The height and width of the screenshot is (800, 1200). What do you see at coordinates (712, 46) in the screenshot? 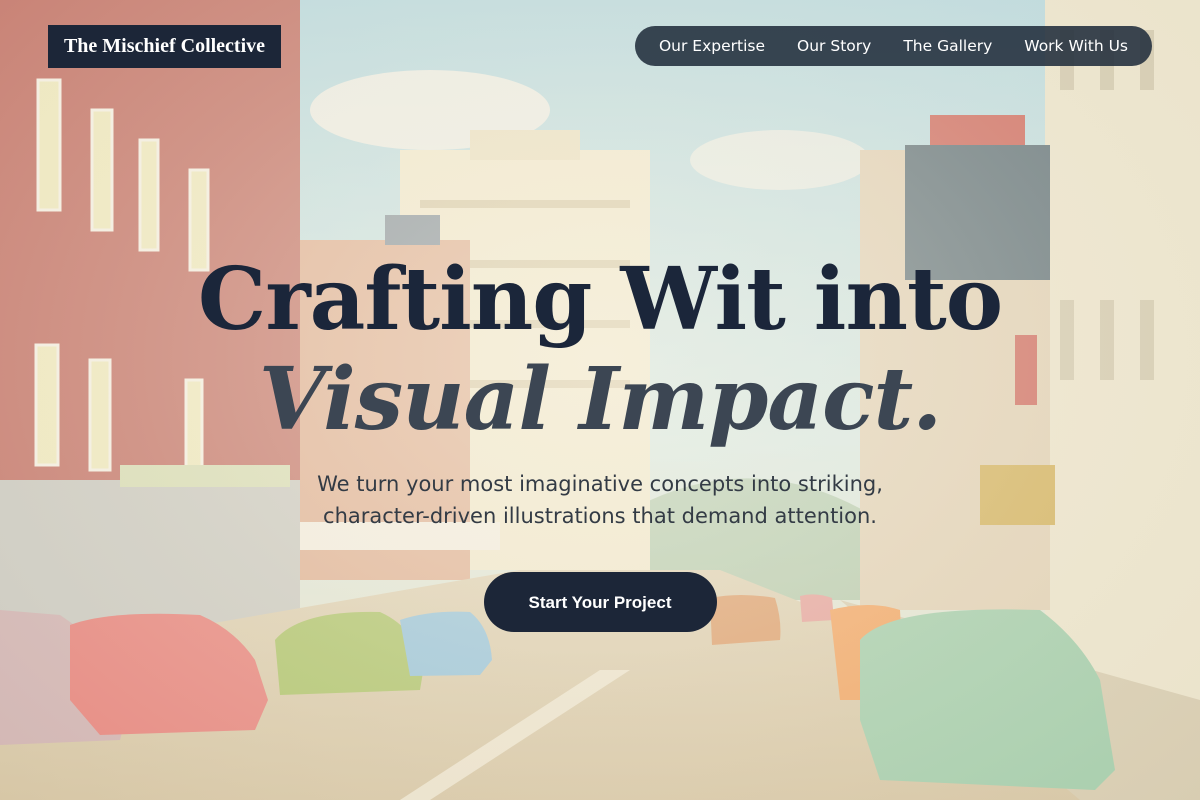
I see `nav-item-our-expertise: Our Expertise` at bounding box center [712, 46].